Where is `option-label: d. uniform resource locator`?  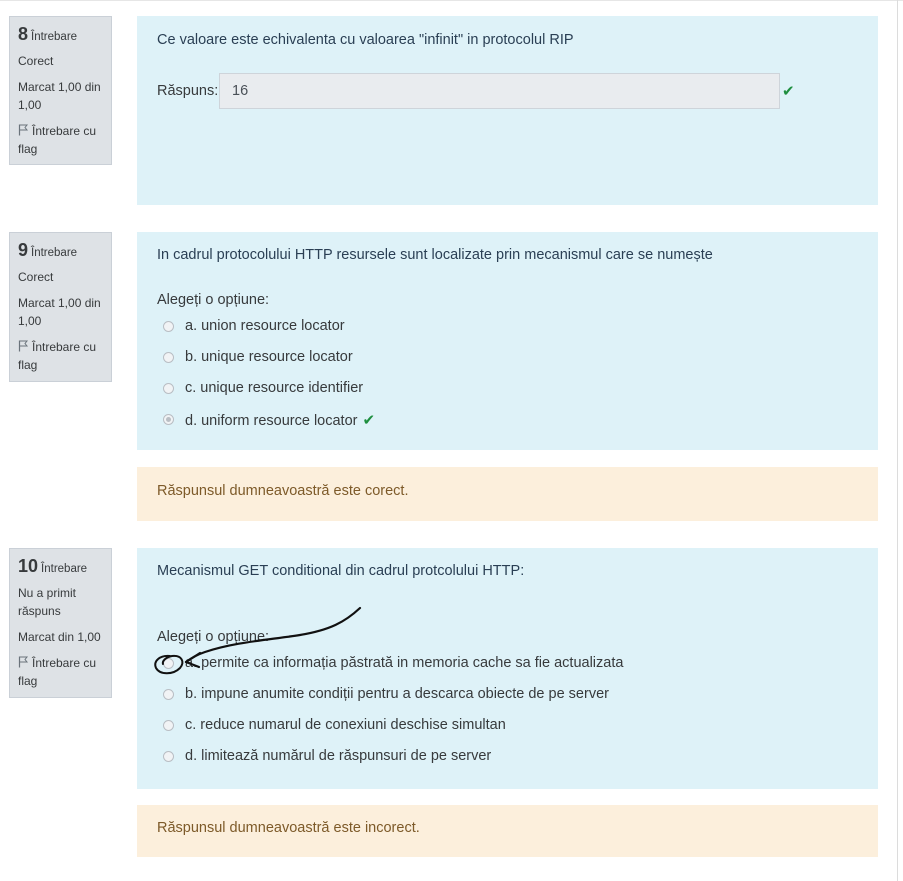
option-label: d. uniform resource locator is located at coordinates (271, 421).